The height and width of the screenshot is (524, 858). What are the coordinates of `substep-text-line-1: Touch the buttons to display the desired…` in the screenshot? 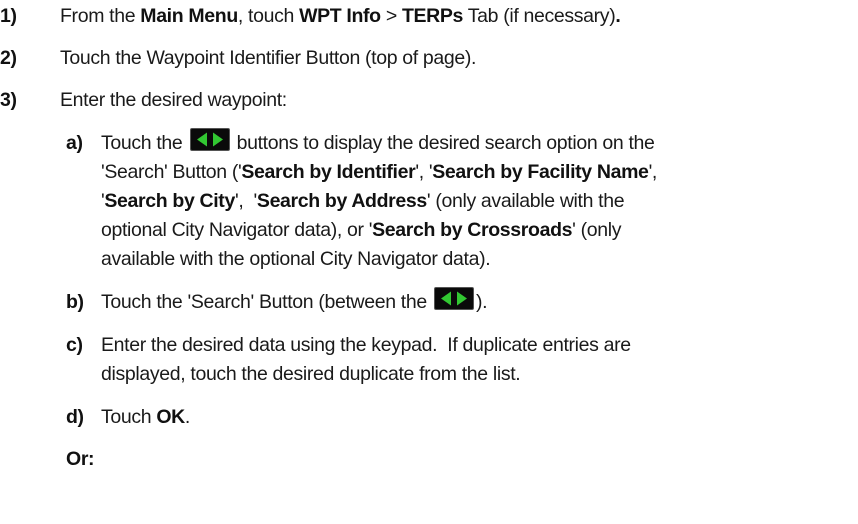 It's located at (378, 143).